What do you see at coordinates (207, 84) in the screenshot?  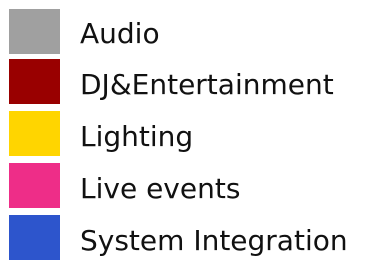 I see `legend-label-dj-entertainment: DJ&Entertainment` at bounding box center [207, 84].